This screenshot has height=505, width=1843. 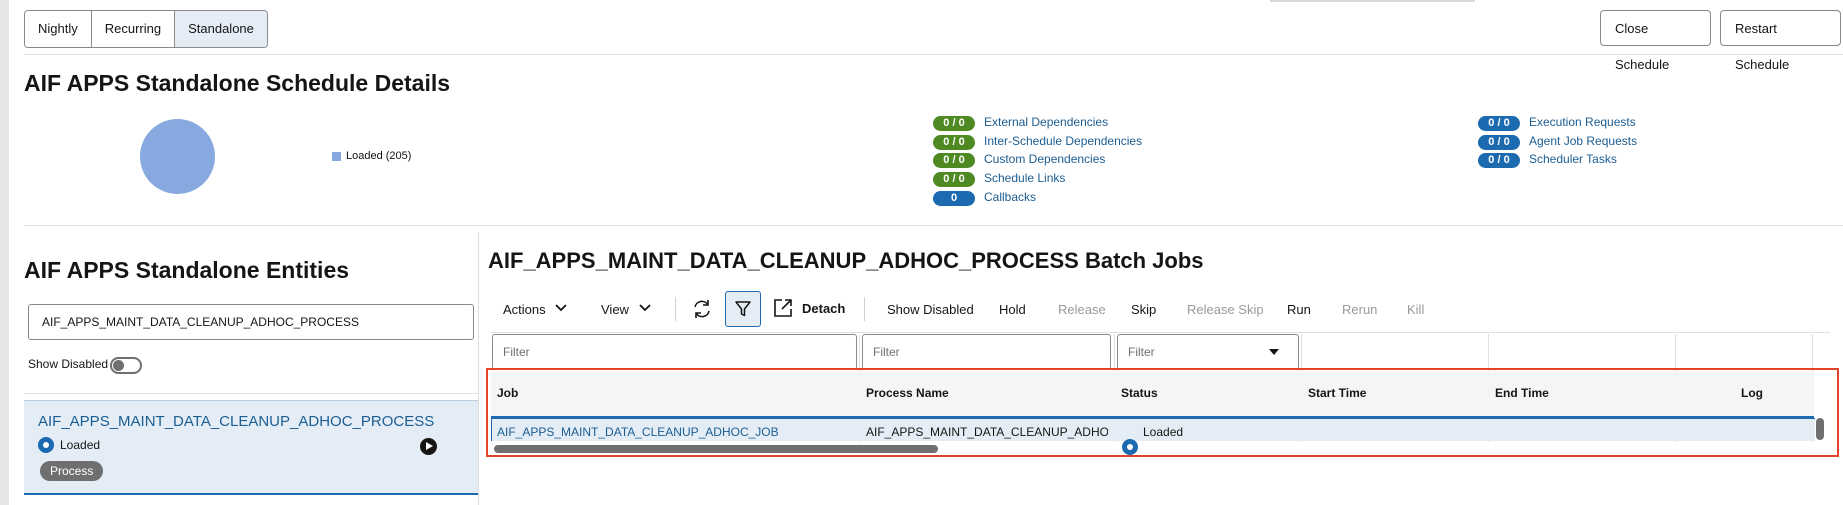 What do you see at coordinates (1063, 141) in the screenshot?
I see `inter-schedule-dependencies-link: Inter-Schedule Dependencies` at bounding box center [1063, 141].